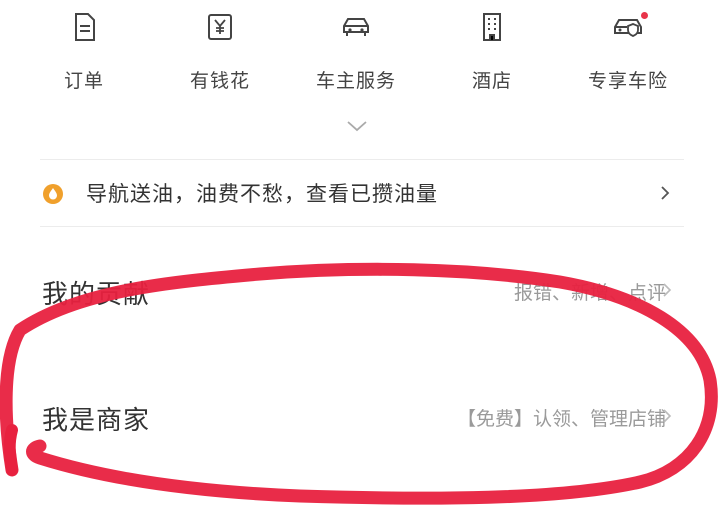 The height and width of the screenshot is (506, 724). What do you see at coordinates (628, 51) in the screenshot?
I see `grid-item-car-insurance: 专享车险` at bounding box center [628, 51].